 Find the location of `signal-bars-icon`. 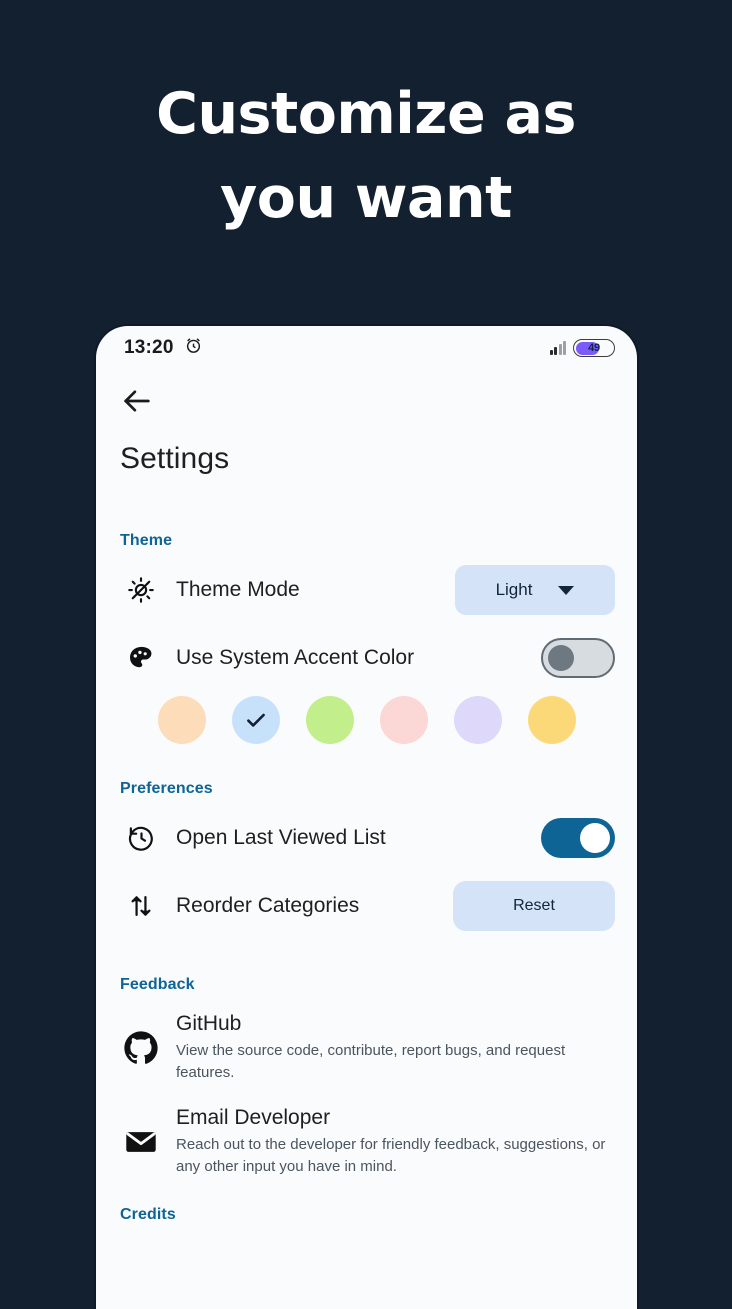

signal-bars-icon is located at coordinates (557, 348).